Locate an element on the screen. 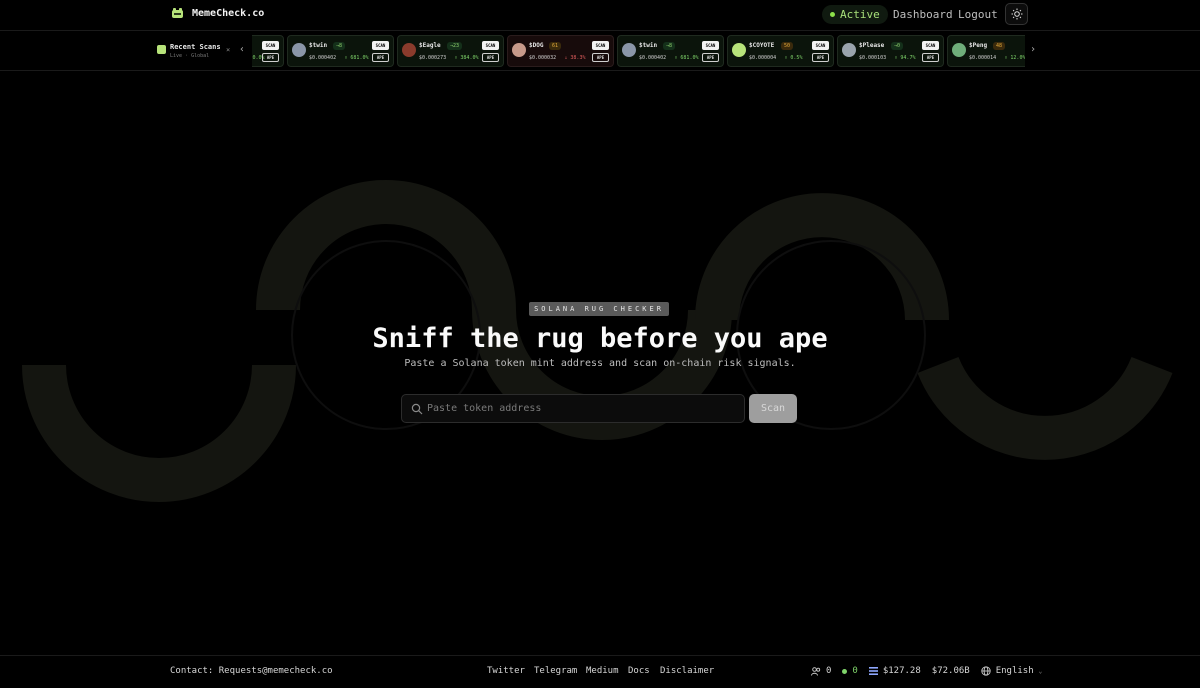 The height and width of the screenshot is (688, 1200). recent-scans-label: Recent Scans Live · Global is located at coordinates (189, 51).